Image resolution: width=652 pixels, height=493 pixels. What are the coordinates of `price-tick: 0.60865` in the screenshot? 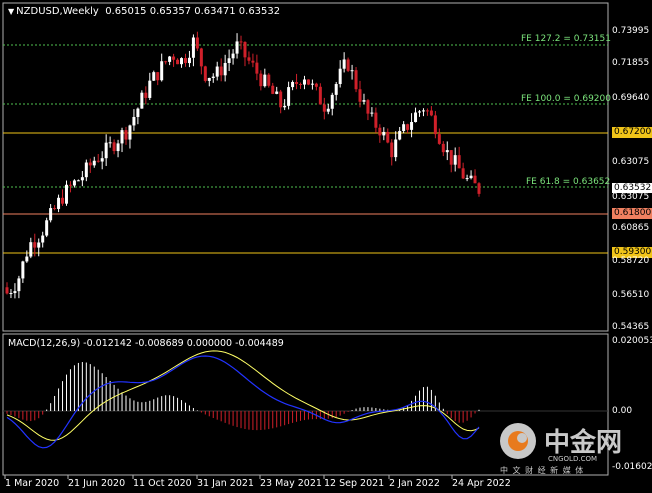 It's located at (631, 228).